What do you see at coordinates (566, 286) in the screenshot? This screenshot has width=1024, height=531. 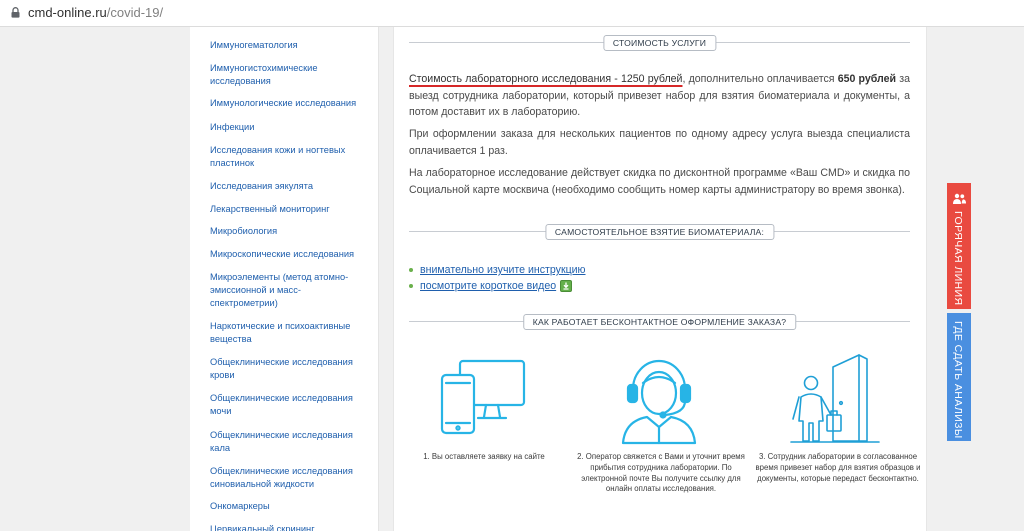 I see `download-icon` at bounding box center [566, 286].